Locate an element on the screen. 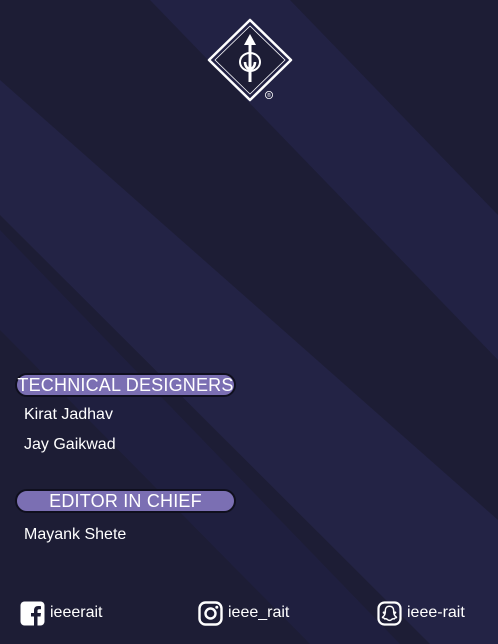  instagram-link: ieee_rait is located at coordinates (243, 613).